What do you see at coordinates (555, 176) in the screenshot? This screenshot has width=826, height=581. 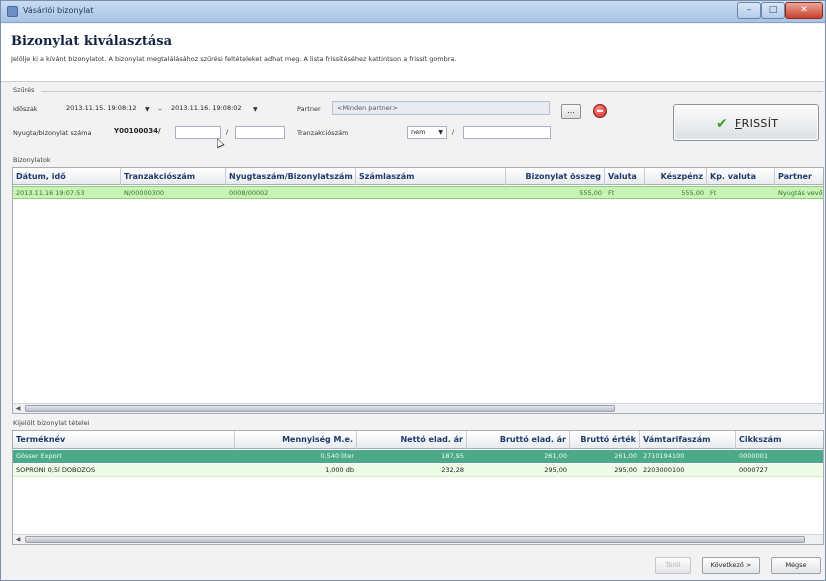 I see `col-document-total: Bizonylat összeg` at bounding box center [555, 176].